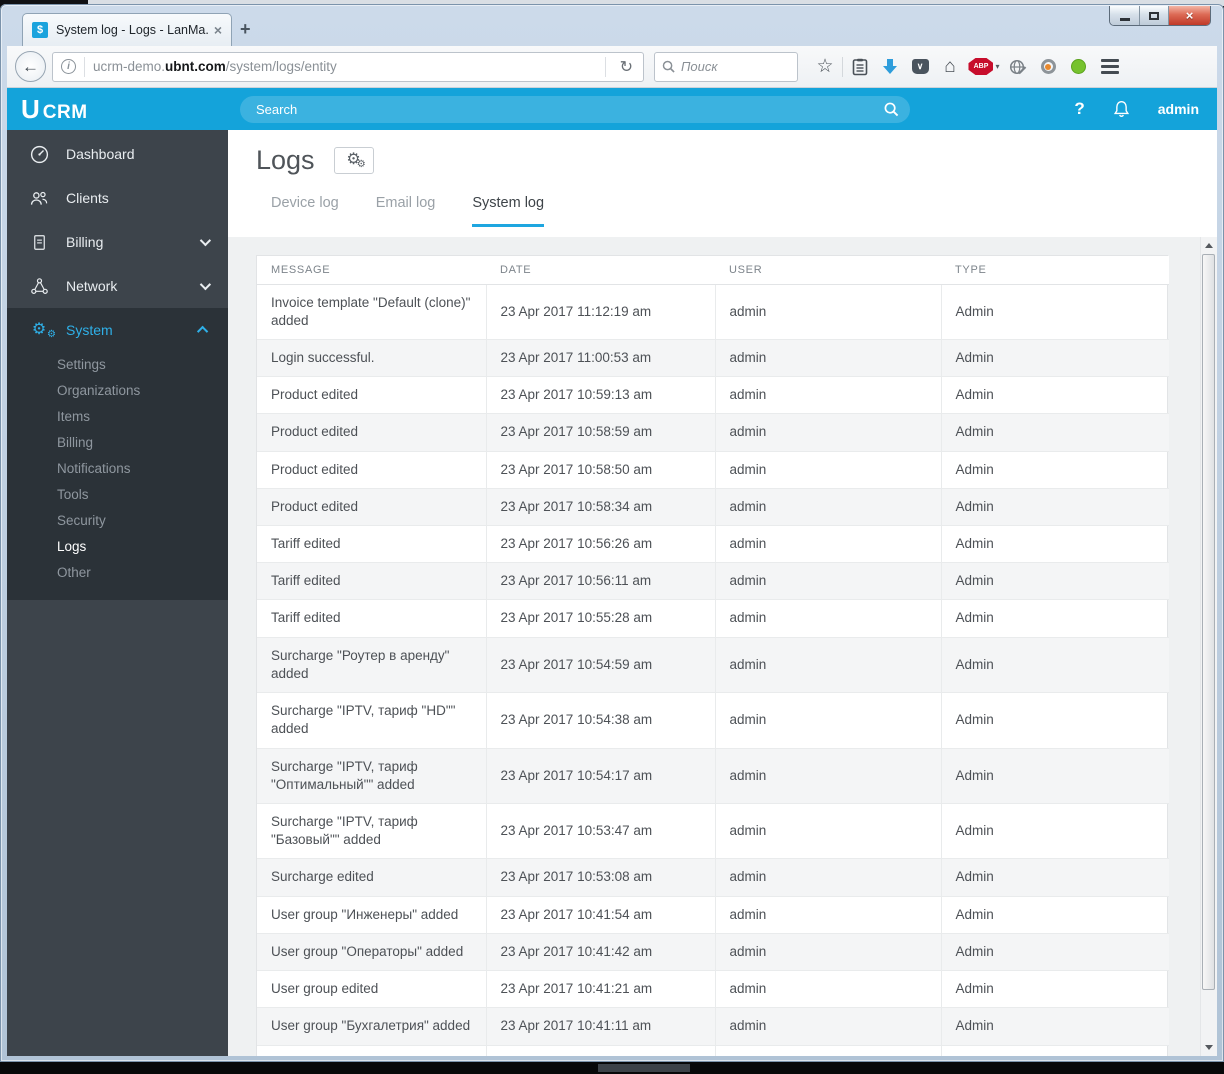 This screenshot has height=1074, width=1224. I want to click on site-info-icon: i, so click(68, 66).